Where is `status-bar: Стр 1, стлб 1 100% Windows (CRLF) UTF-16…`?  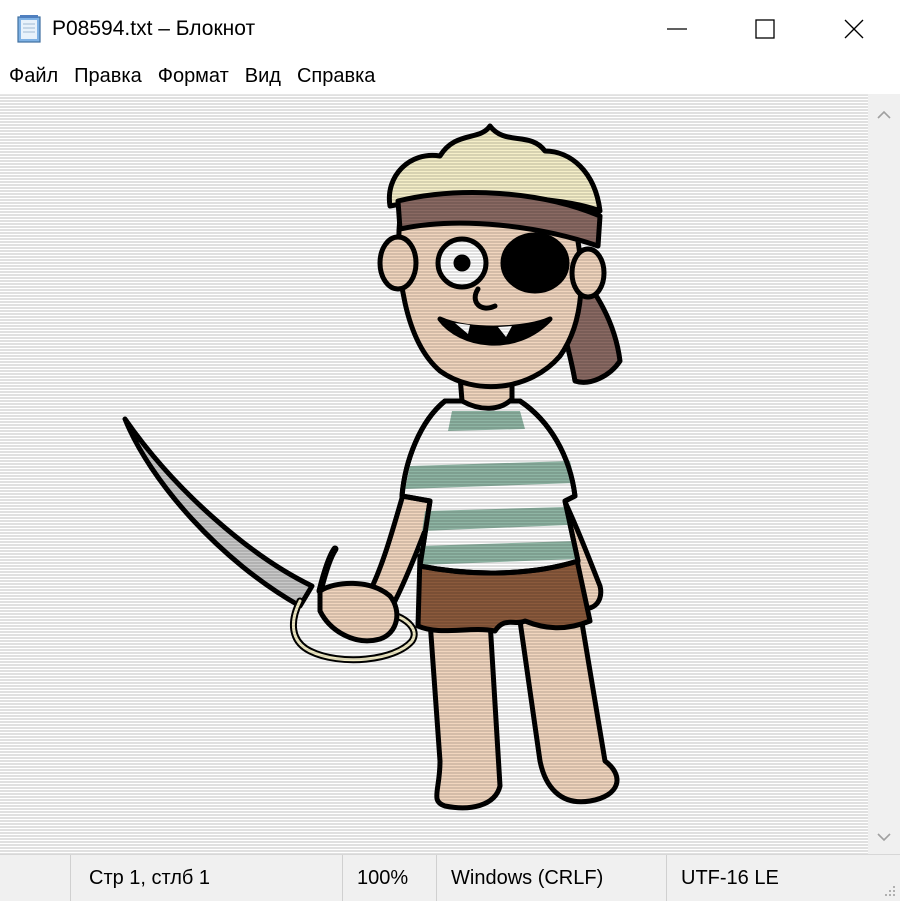 status-bar: Стр 1, стлб 1 100% Windows (CRLF) UTF-16… is located at coordinates (450, 877).